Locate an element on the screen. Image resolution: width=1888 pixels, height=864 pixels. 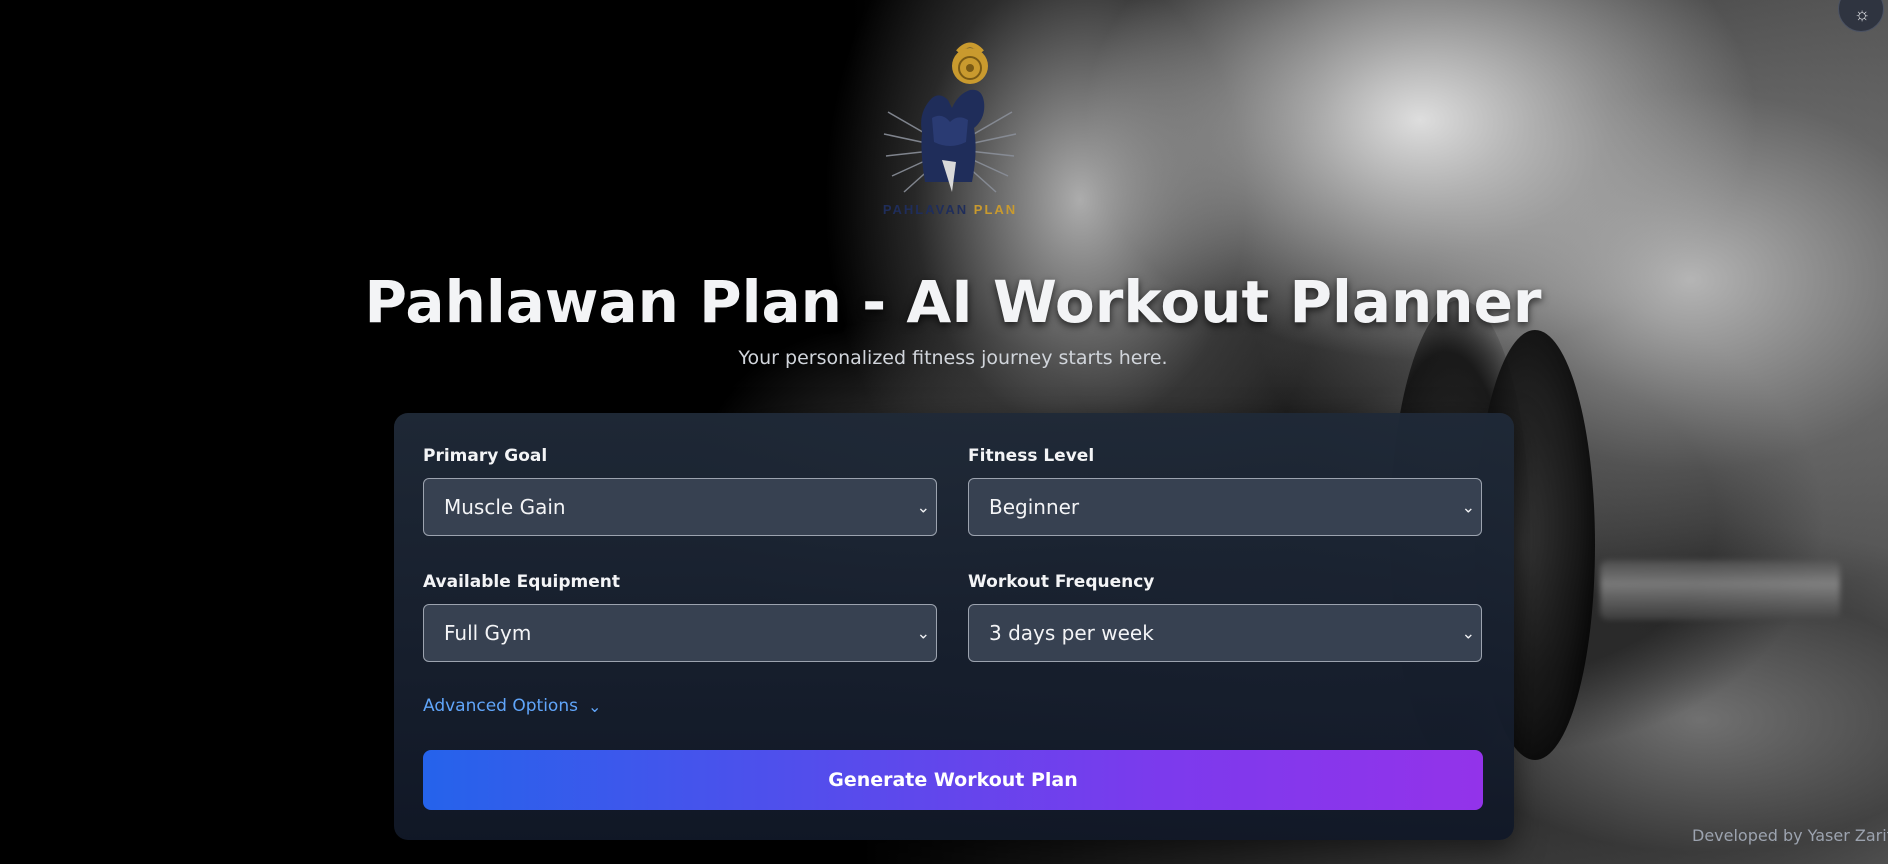
background-dumbbell-bar is located at coordinates (1720, 590).